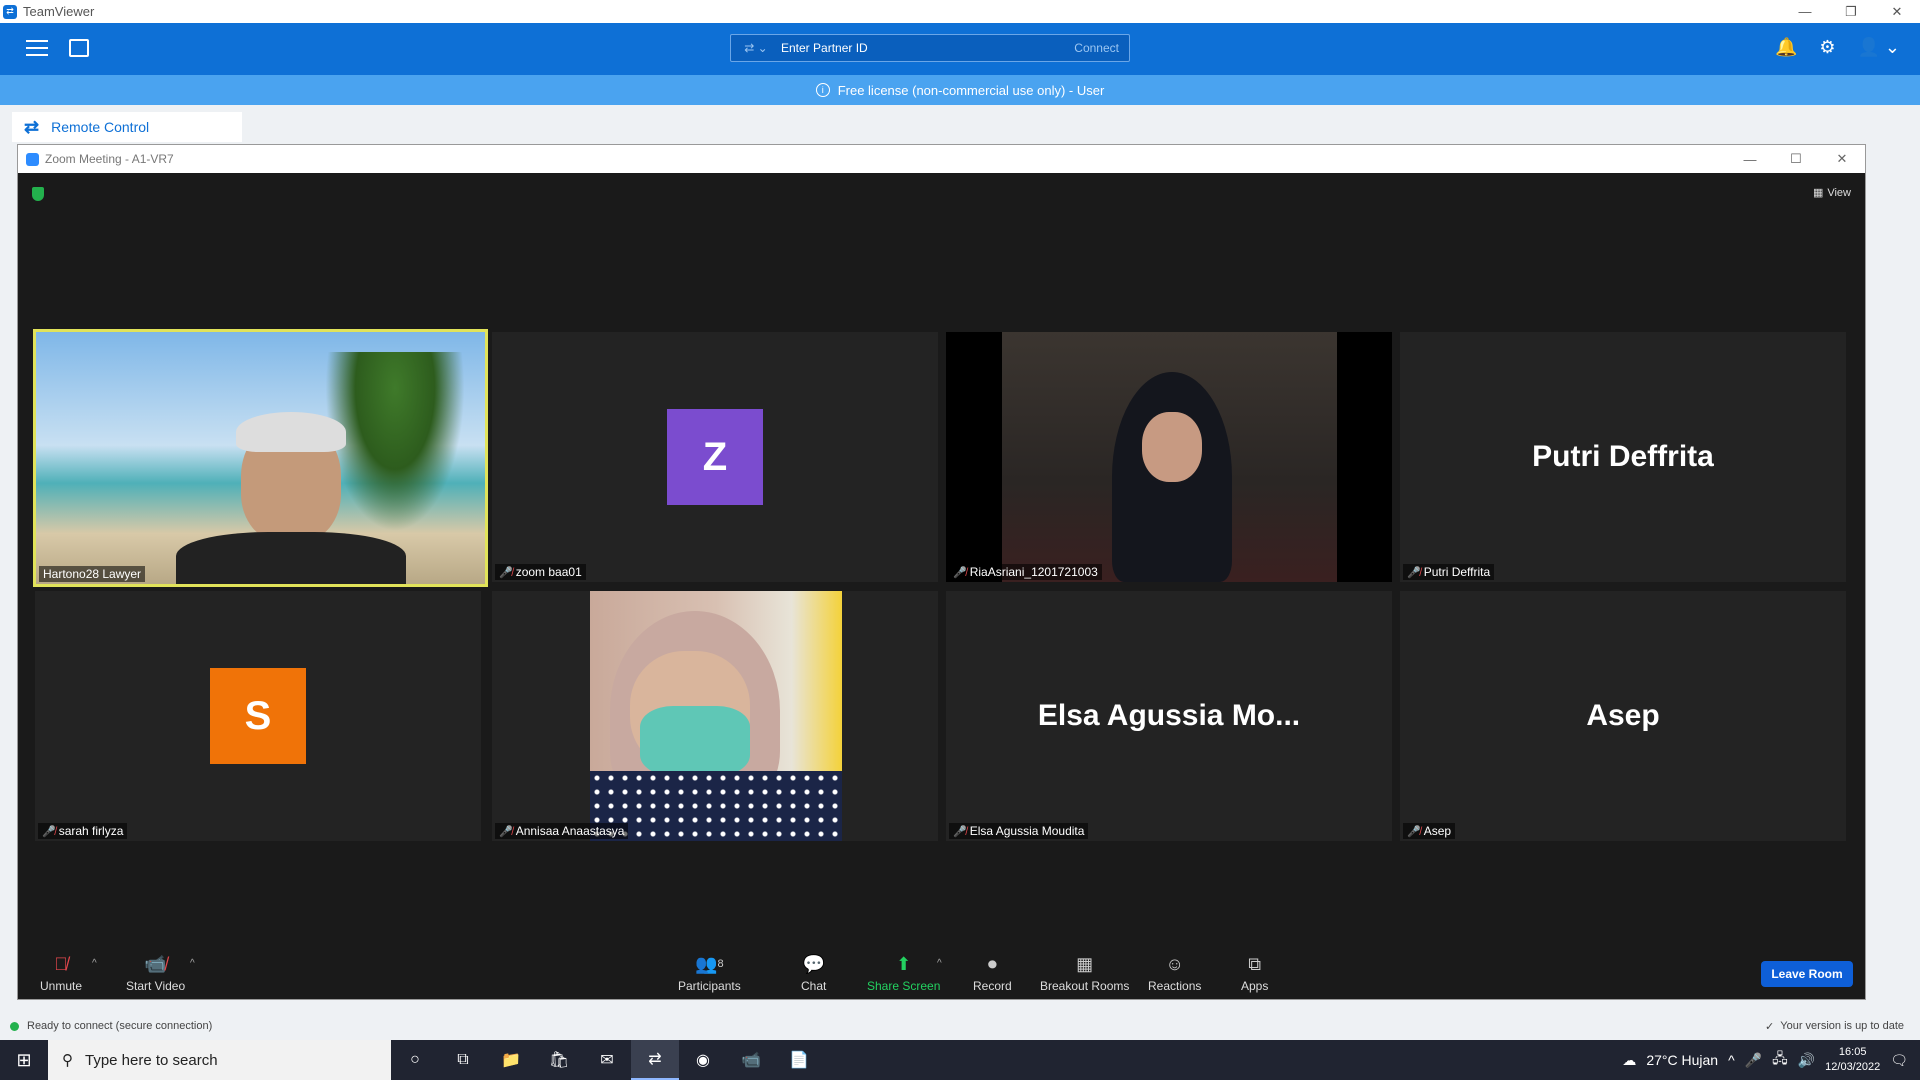  Describe the element at coordinates (1771, 1060) in the screenshot. I see `system-tray: ☁ 27°C Hujan ^ 🎤 🖧 🔊 16:05 12/03/2022 🗨` at that location.